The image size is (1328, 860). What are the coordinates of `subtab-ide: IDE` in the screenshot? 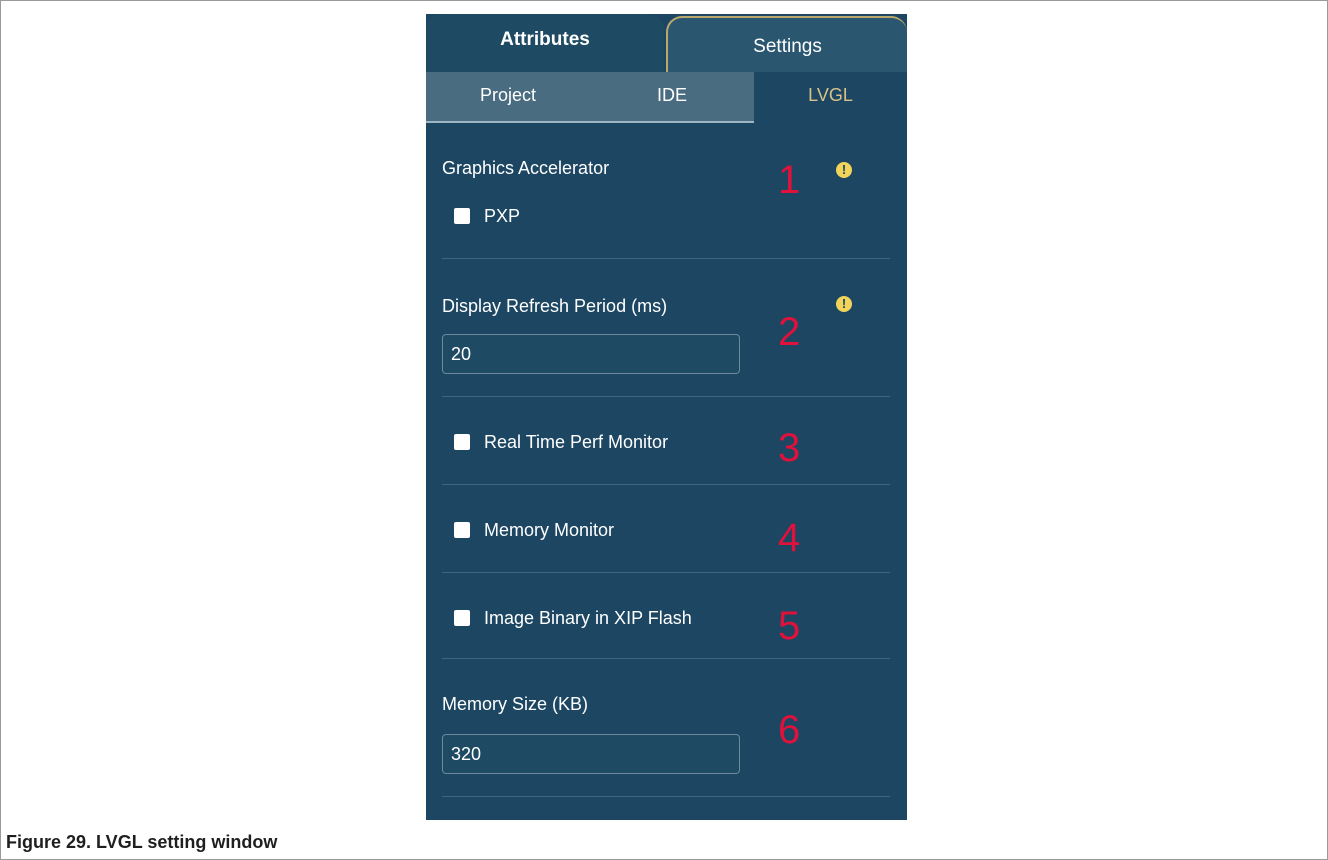 It's located at (672, 97).